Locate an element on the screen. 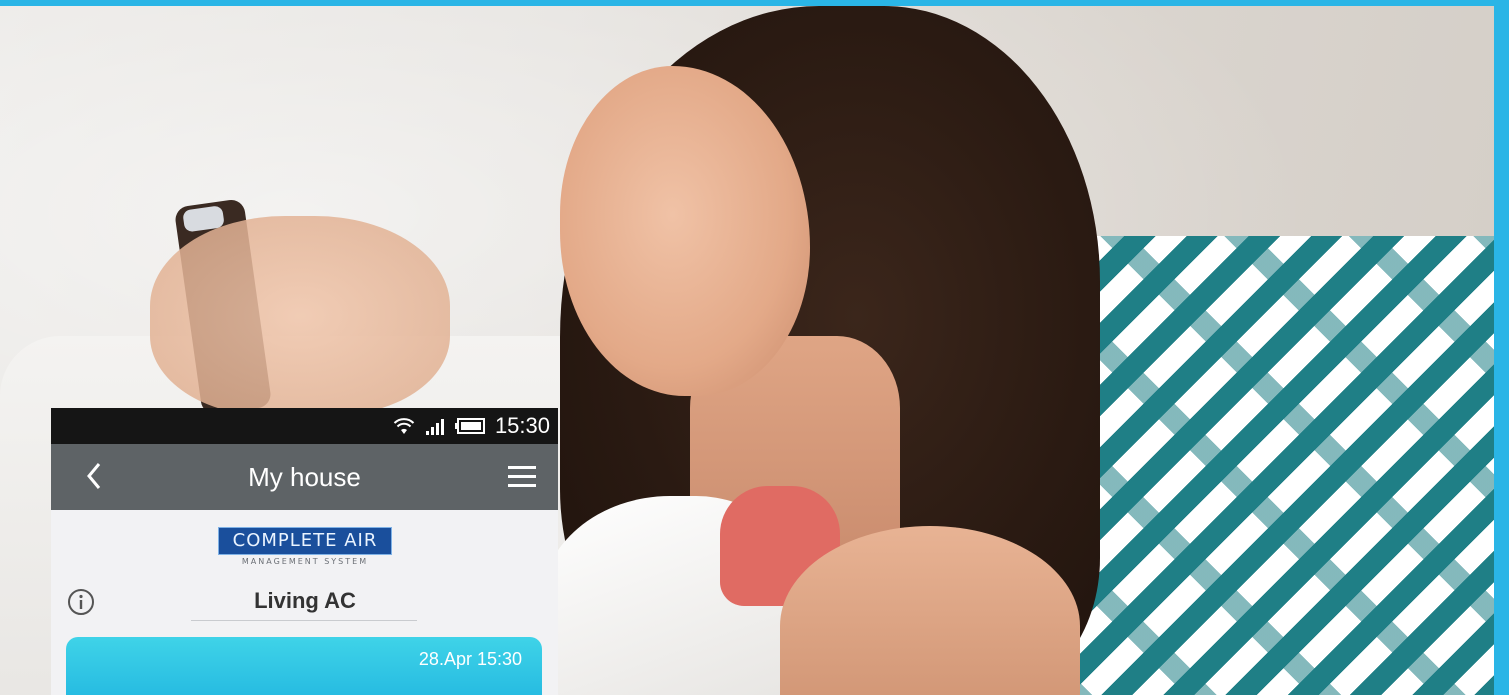  woman-hand is located at coordinates (300, 316).